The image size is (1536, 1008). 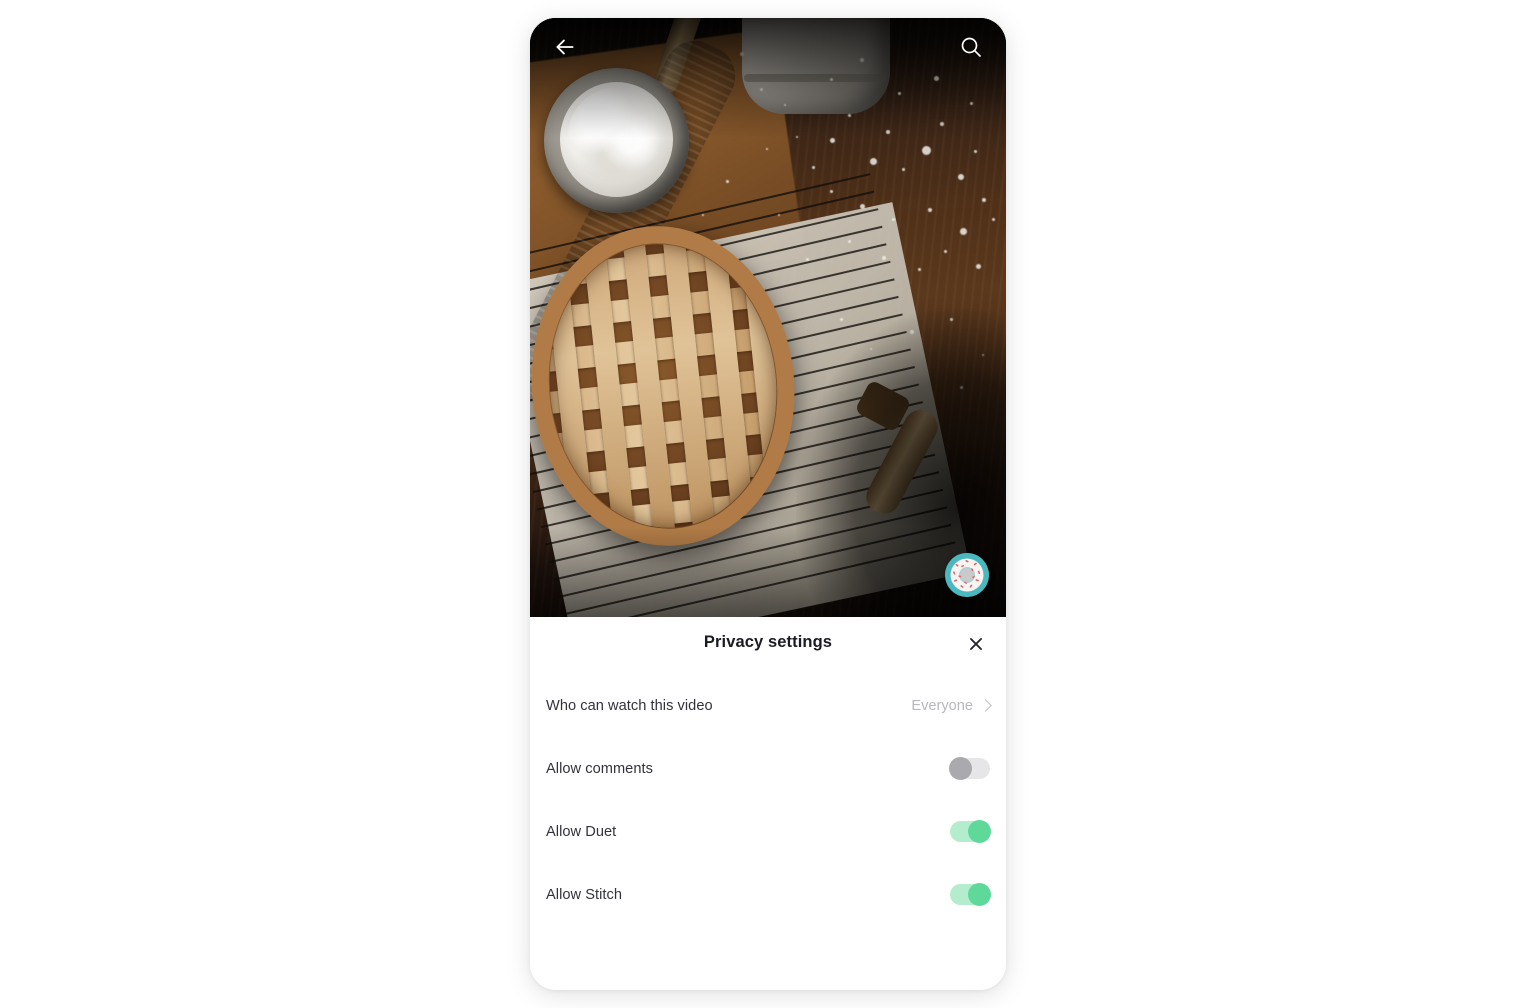 I want to click on row-allow-stitch: Allow Stitch, so click(x=768, y=894).